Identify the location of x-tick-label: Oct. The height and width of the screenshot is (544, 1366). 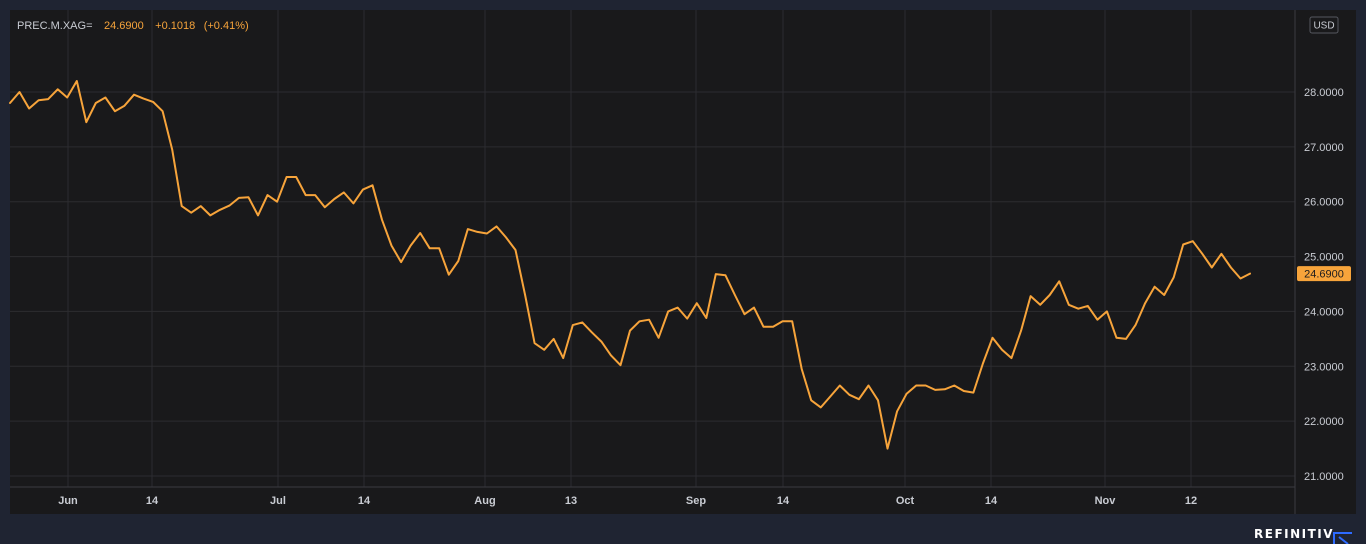
(905, 501).